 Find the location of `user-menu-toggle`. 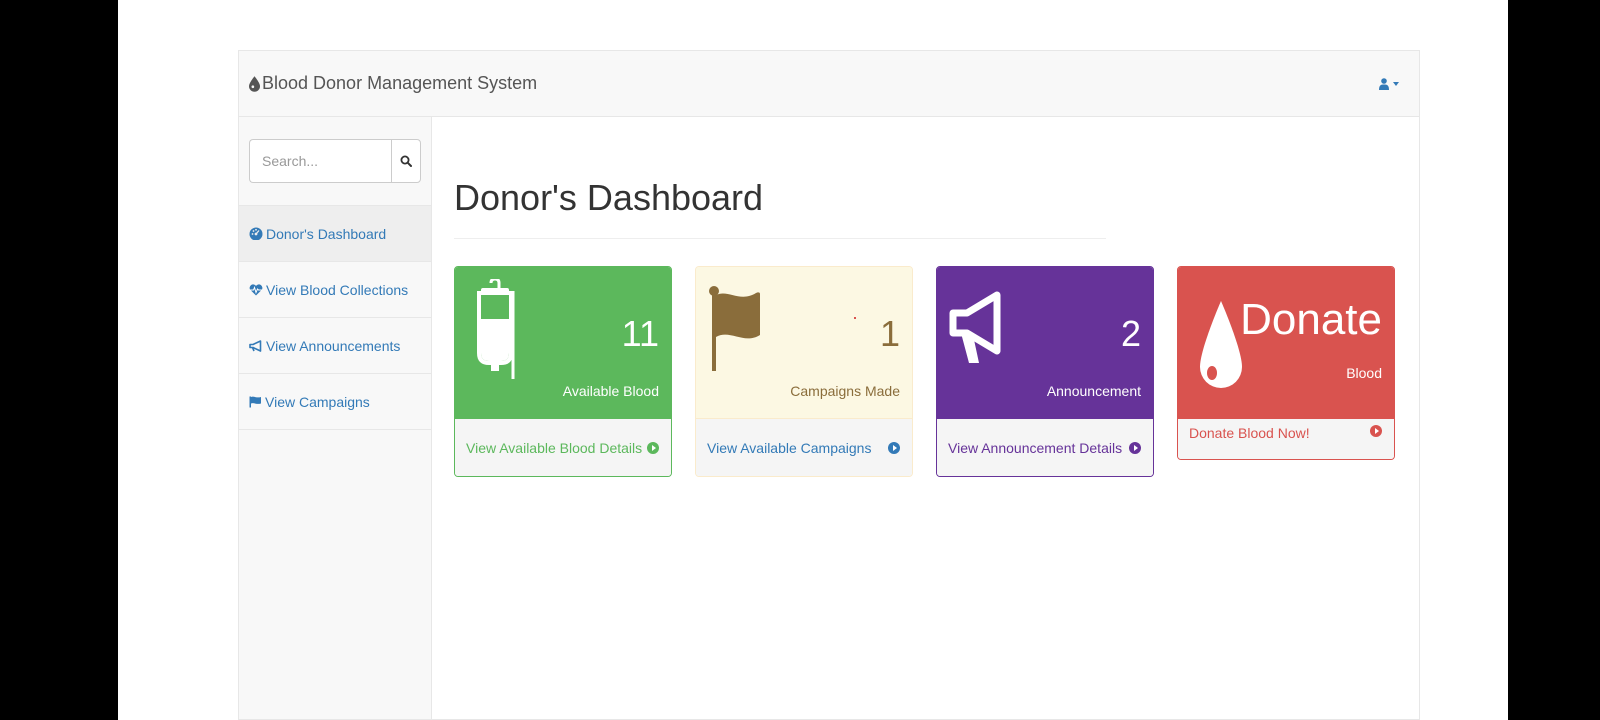

user-menu-toggle is located at coordinates (1389, 83).